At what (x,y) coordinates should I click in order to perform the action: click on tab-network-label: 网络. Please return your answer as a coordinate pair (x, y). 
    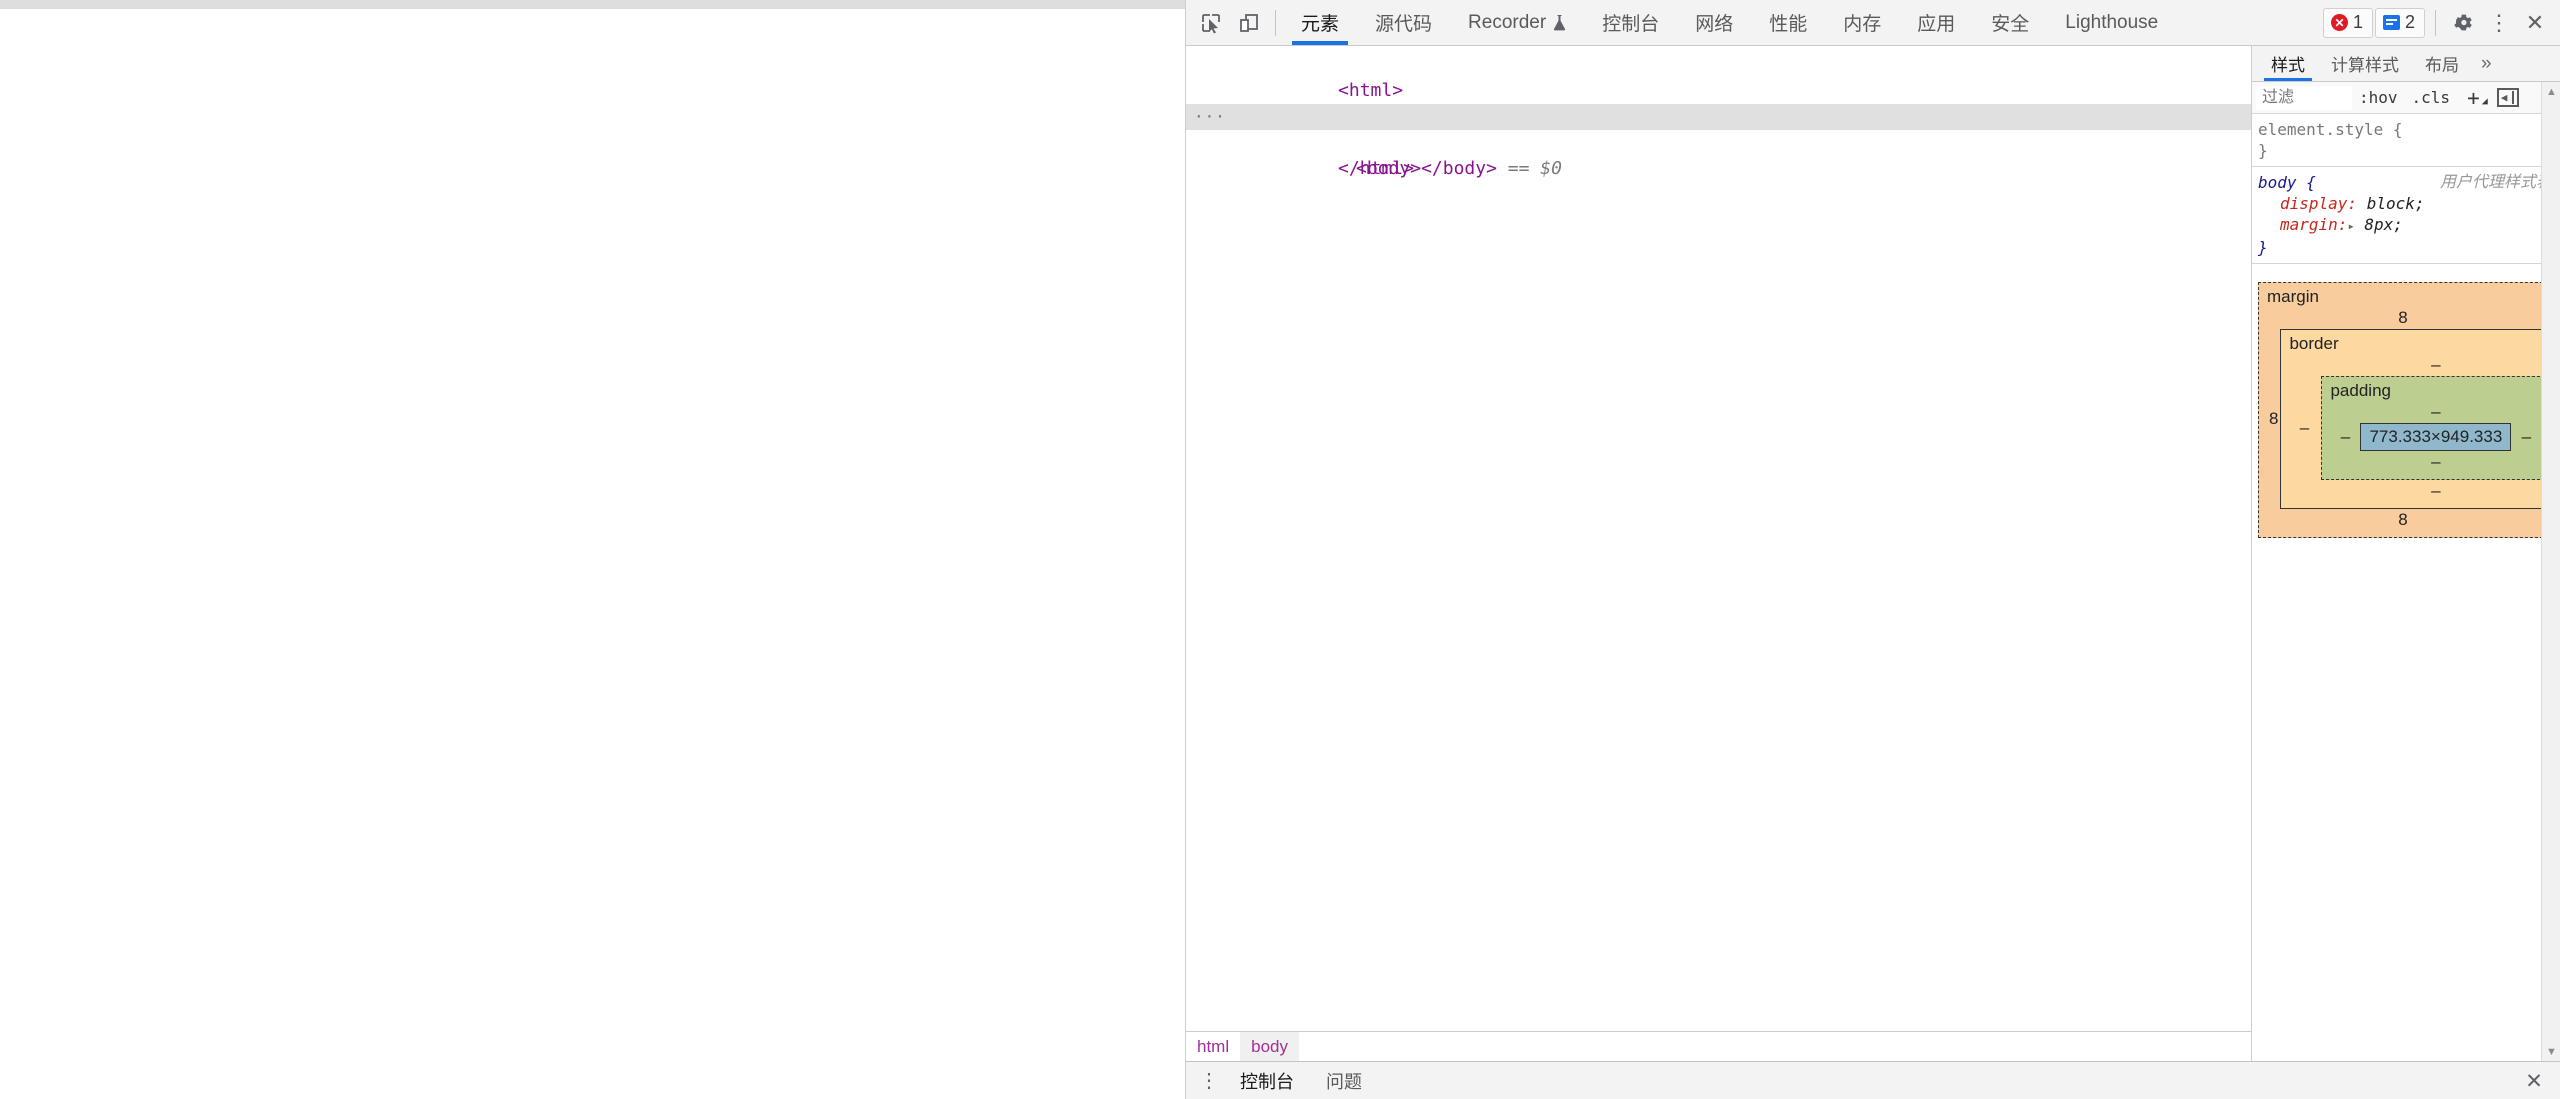
    Looking at the image, I should click on (1714, 24).